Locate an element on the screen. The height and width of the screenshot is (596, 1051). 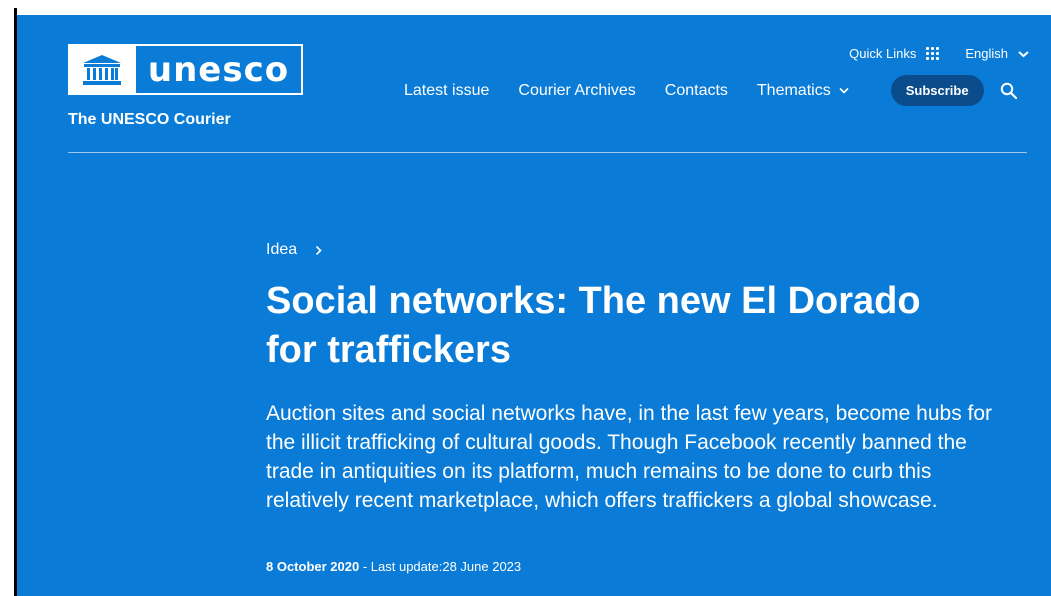
nav-thematics-label: Thematics is located at coordinates (793, 90).